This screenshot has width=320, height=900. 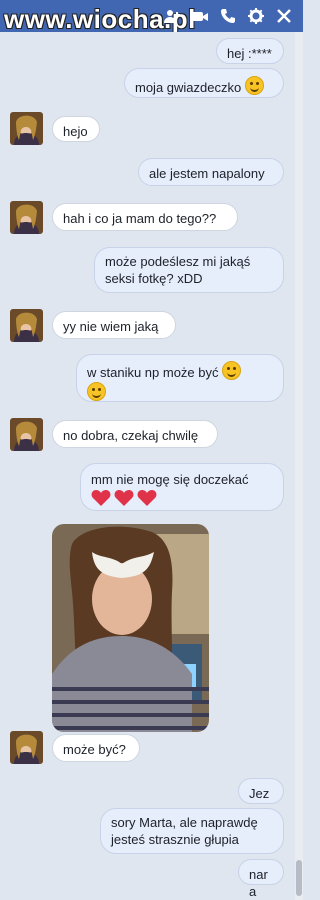 I want to click on message-outgoing: nara, so click(x=261, y=879).